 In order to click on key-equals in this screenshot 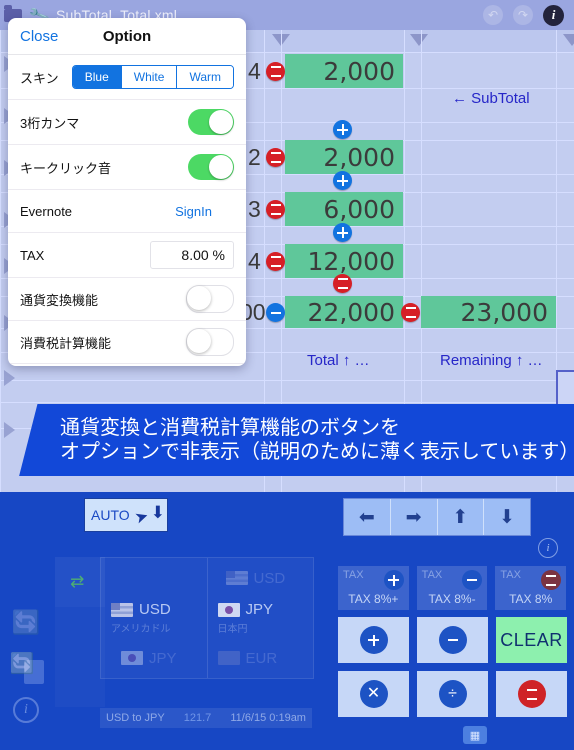, I will do `click(531, 694)`.